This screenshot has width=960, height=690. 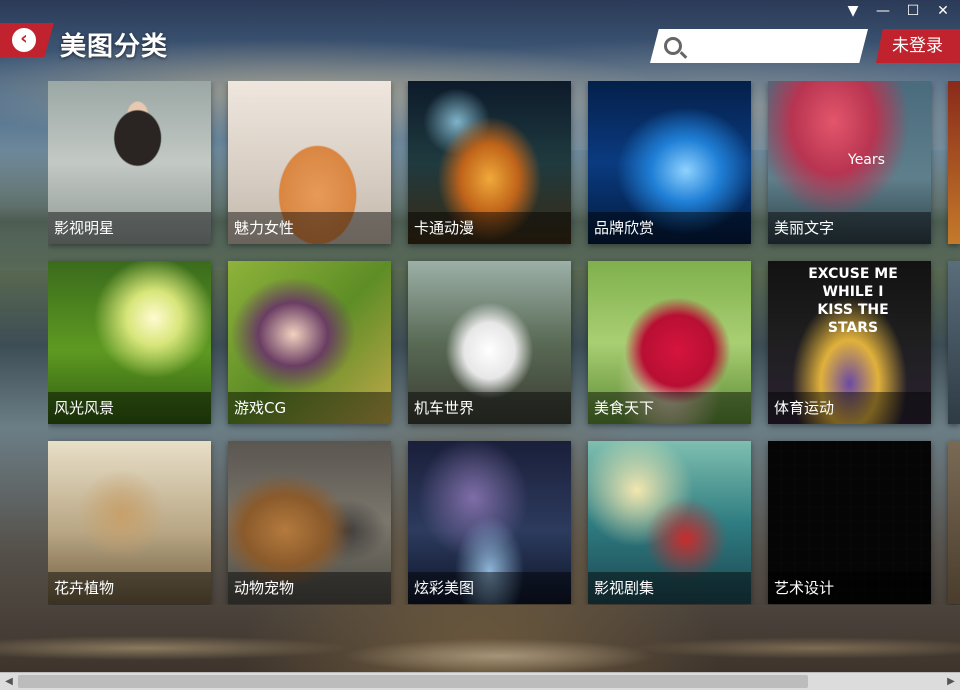 I want to click on search-box, so click(x=759, y=46).